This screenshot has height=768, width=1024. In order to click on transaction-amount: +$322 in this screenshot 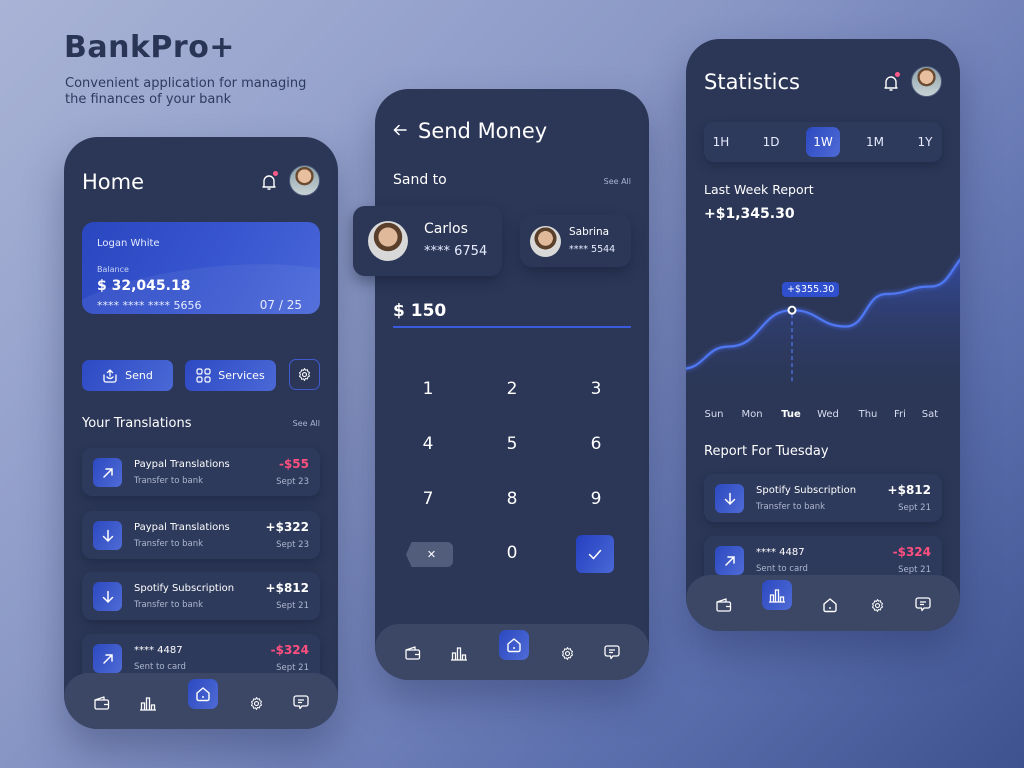, I will do `click(287, 527)`.